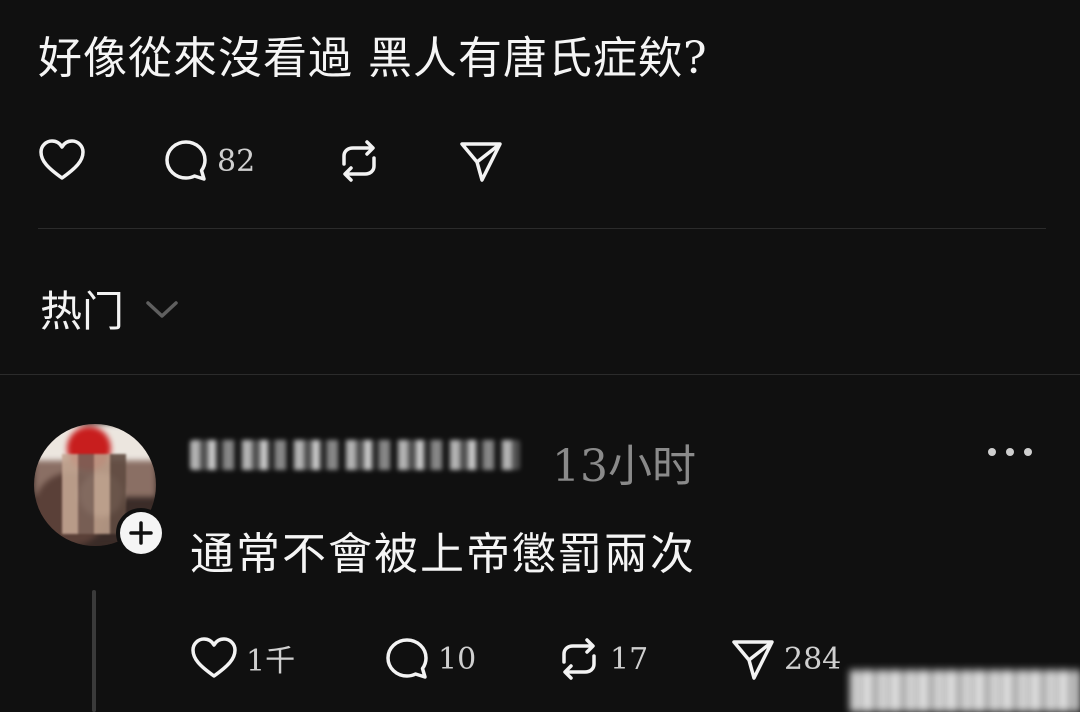  Describe the element at coordinates (624, 466) in the screenshot. I see `reply-timestamp: 13小时` at that location.